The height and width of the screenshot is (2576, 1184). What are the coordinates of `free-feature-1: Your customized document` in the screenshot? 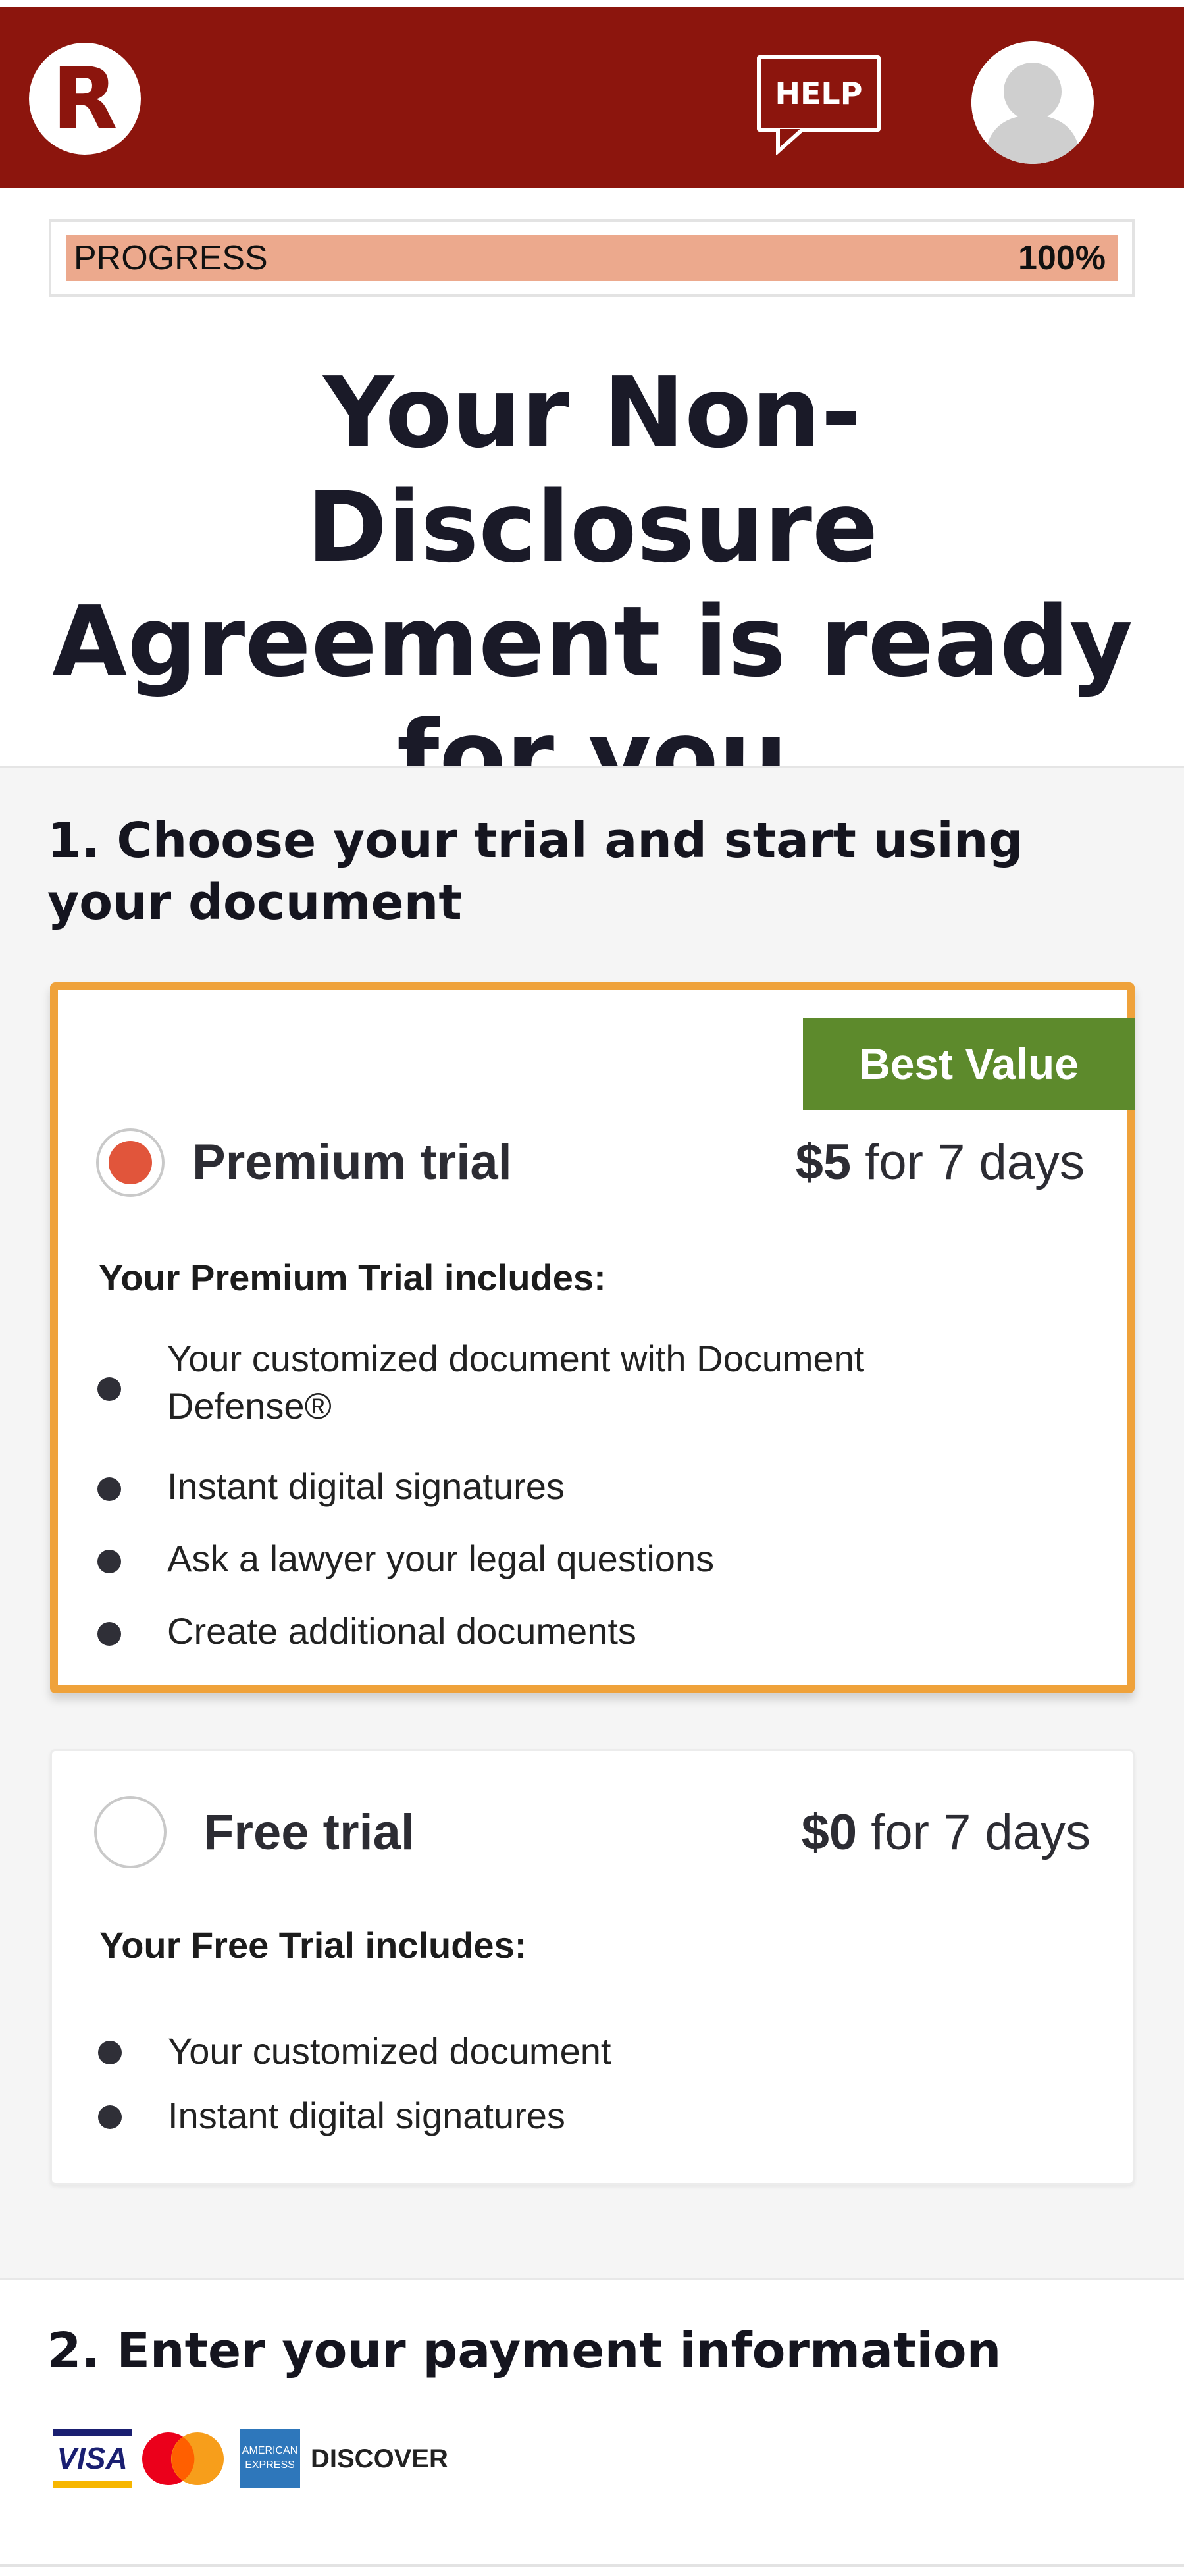 It's located at (389, 2051).